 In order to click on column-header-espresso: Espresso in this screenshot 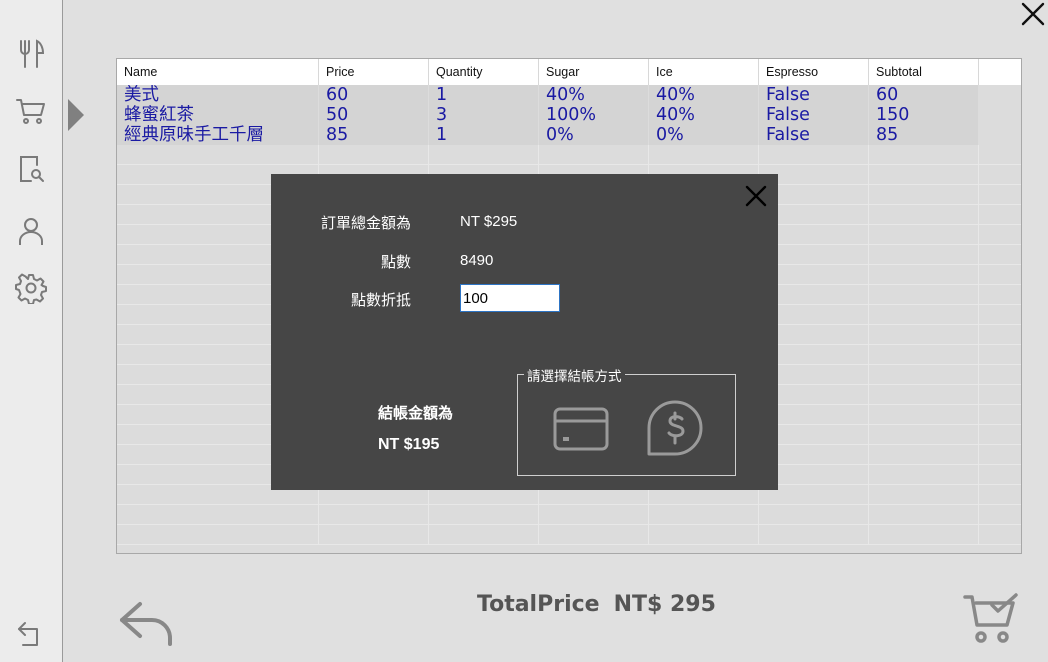, I will do `click(814, 72)`.